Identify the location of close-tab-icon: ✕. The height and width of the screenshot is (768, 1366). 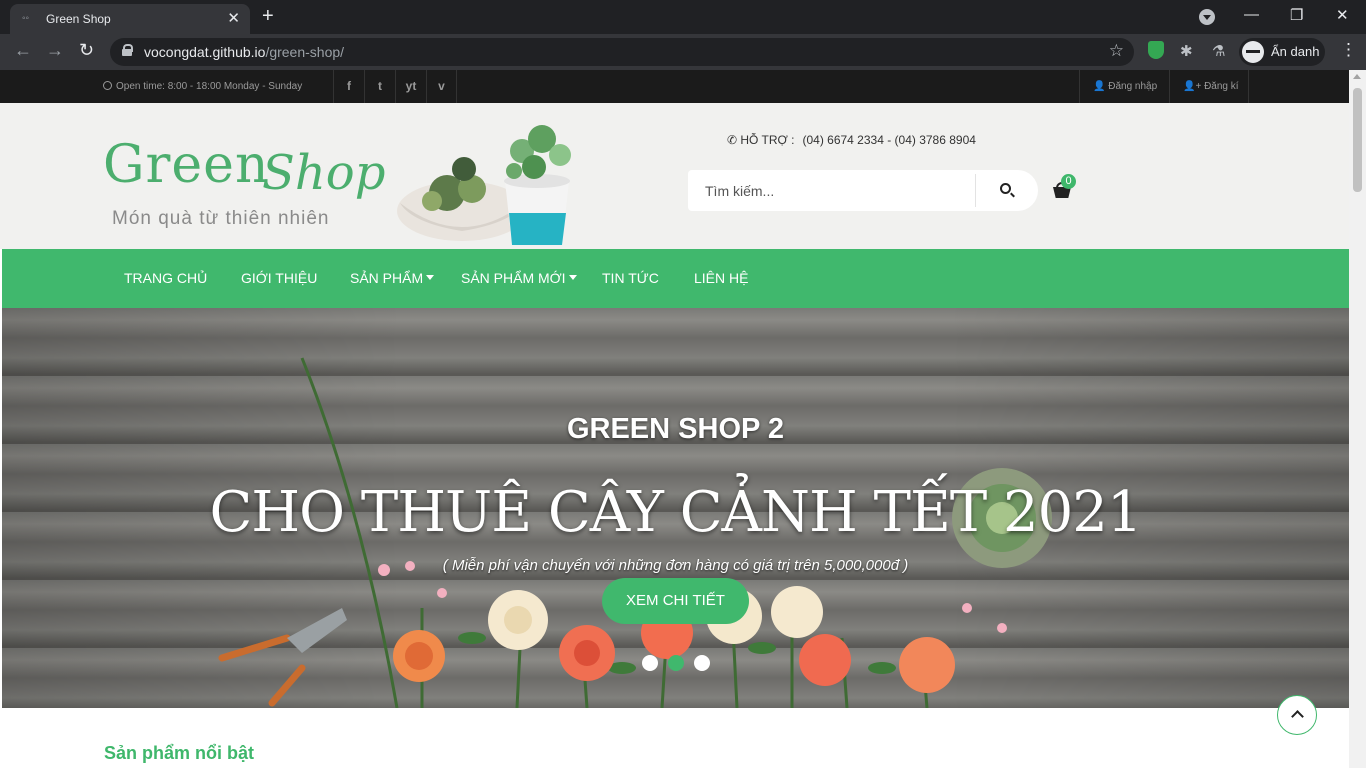
(233, 18).